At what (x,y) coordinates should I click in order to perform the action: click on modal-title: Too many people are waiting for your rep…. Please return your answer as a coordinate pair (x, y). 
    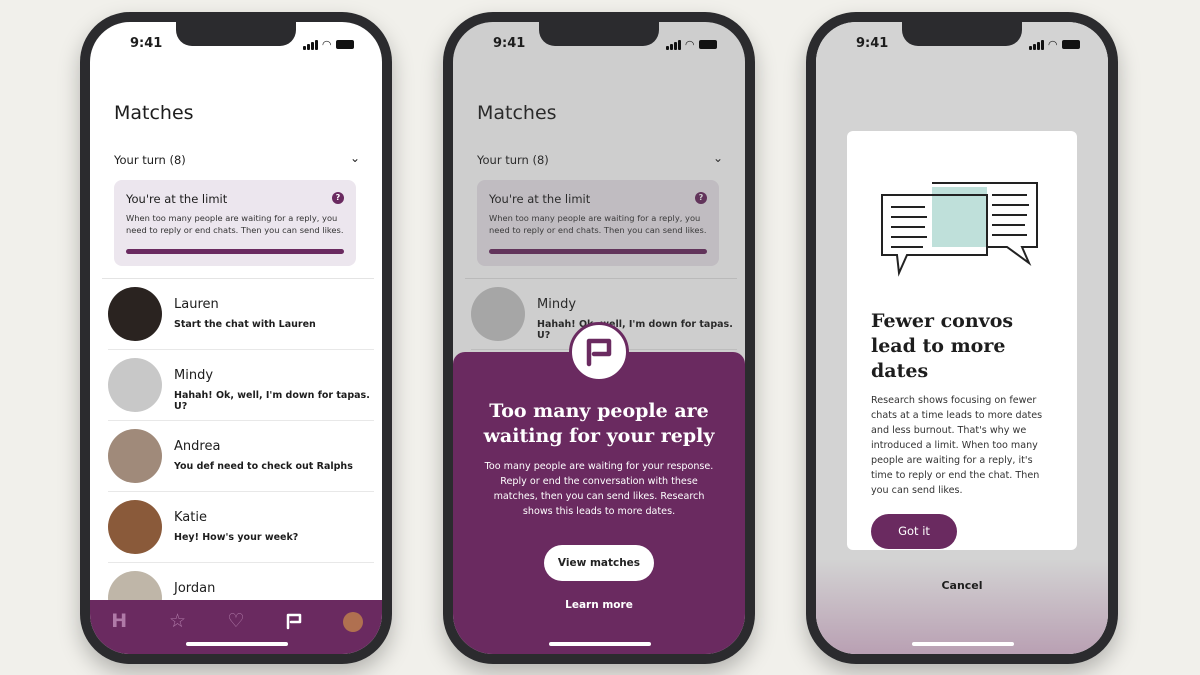
    Looking at the image, I should click on (599, 423).